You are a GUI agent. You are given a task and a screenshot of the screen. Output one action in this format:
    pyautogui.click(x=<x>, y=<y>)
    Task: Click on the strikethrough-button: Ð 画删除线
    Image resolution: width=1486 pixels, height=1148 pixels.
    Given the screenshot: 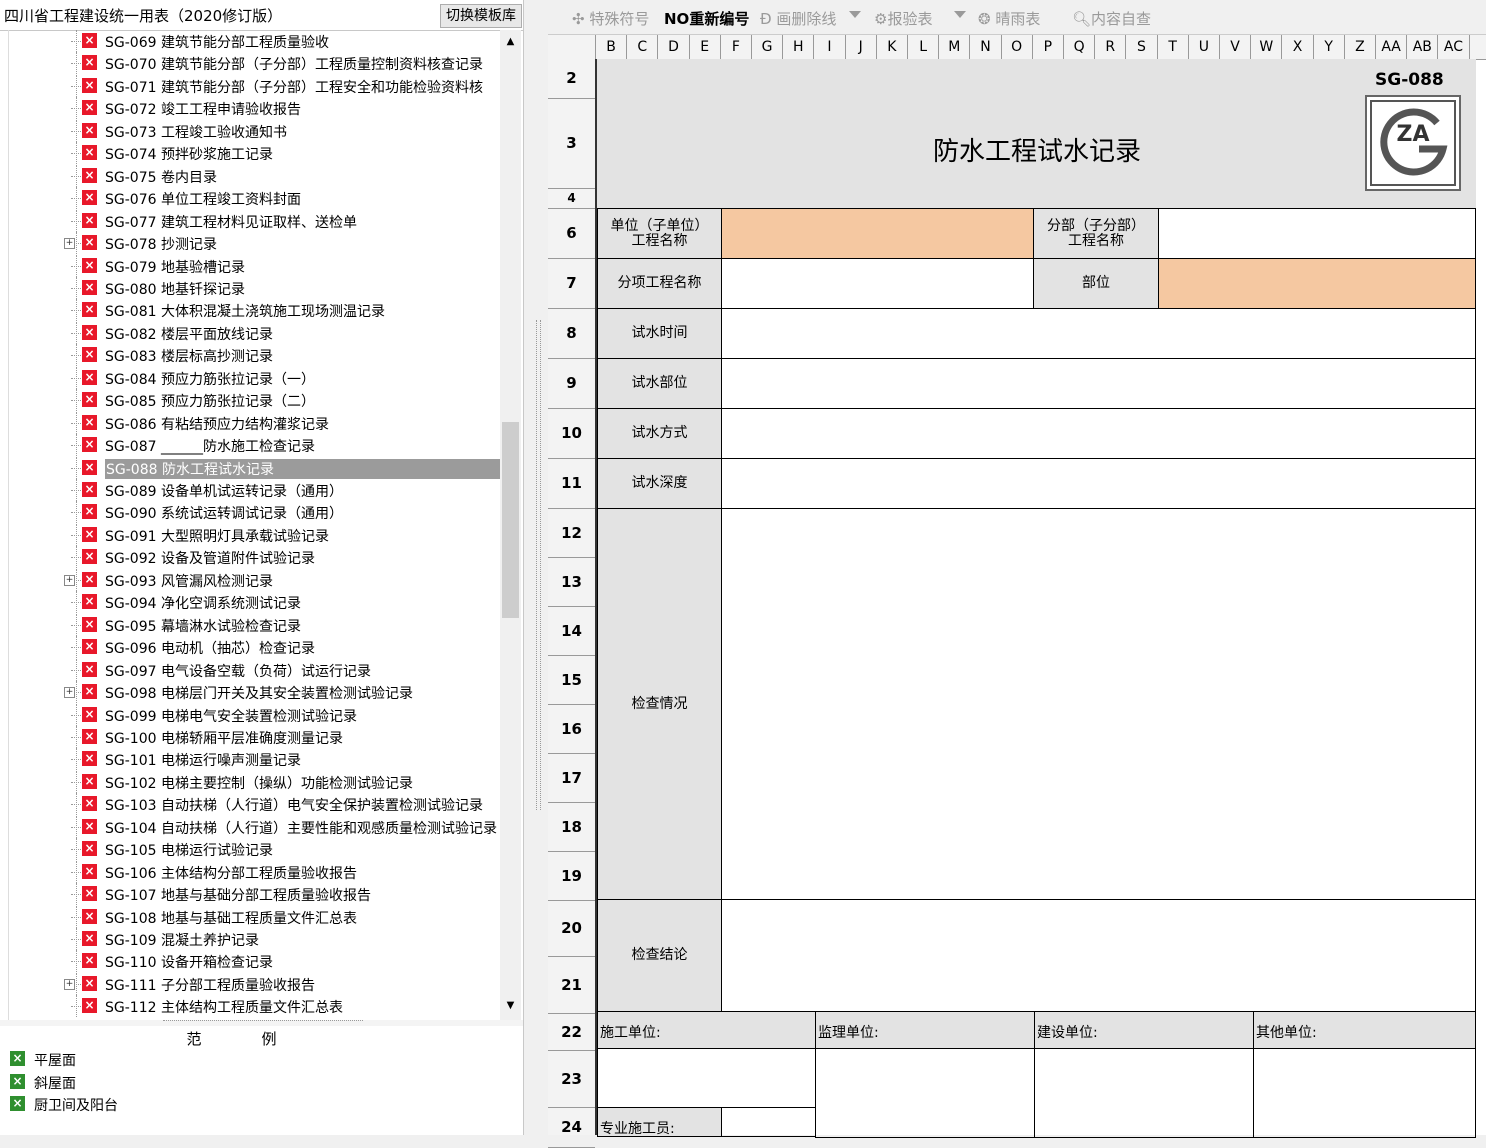 What is the action you would take?
    pyautogui.click(x=798, y=18)
    